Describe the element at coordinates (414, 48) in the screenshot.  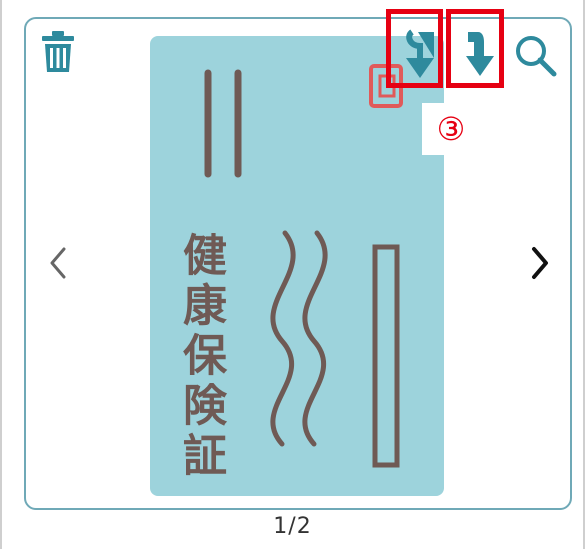
I see `rotate-left-highlight` at that location.